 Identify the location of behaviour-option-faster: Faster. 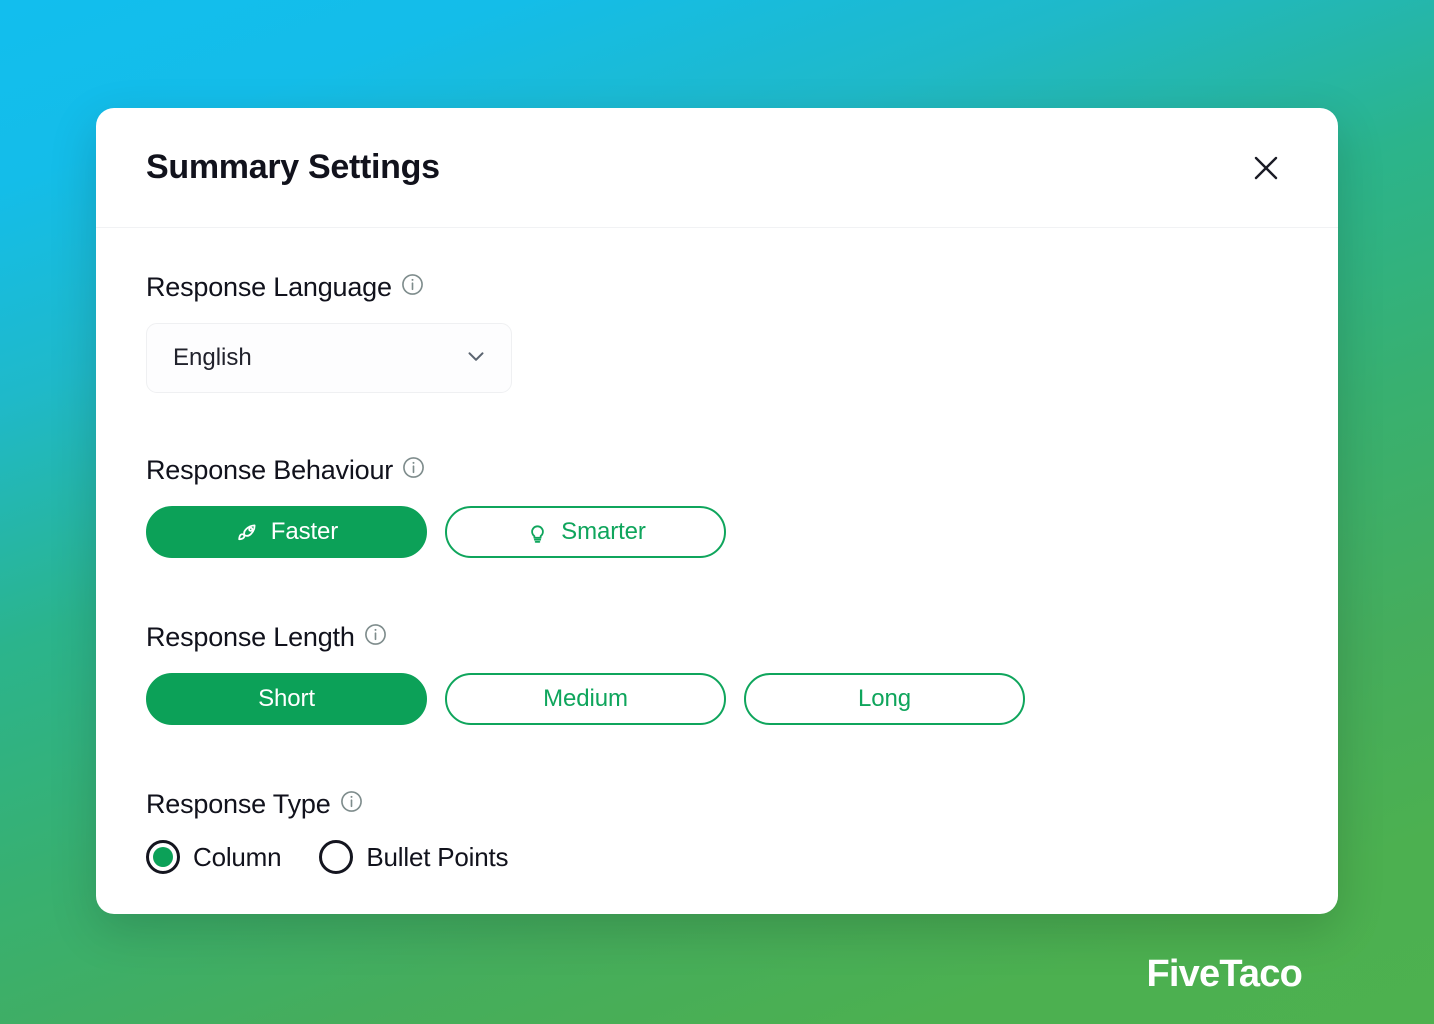
(286, 532).